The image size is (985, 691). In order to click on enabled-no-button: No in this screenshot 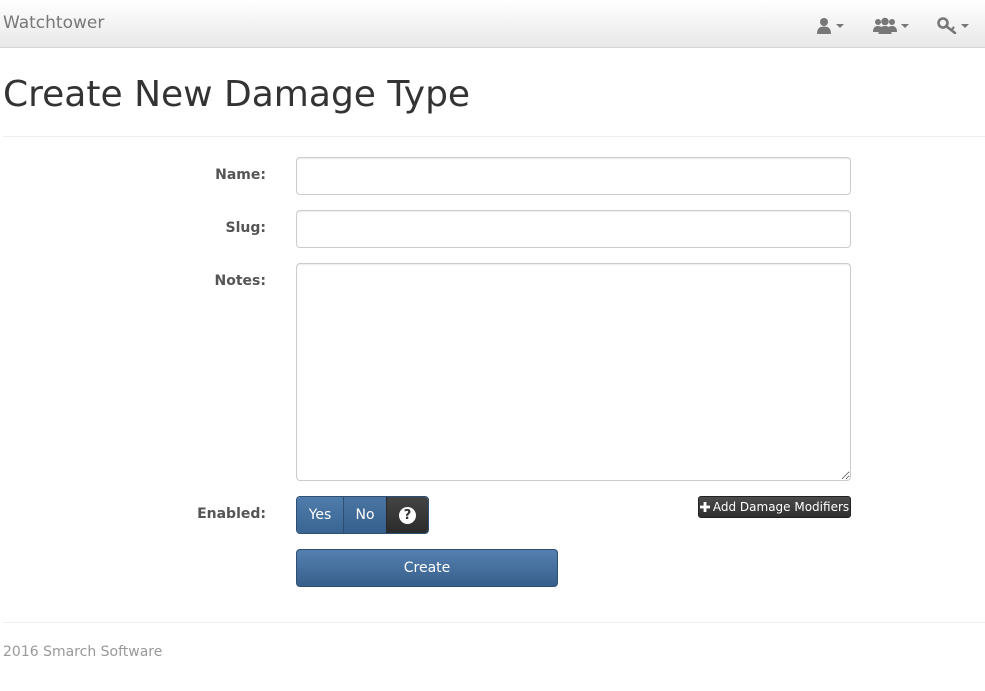, I will do `click(365, 515)`.